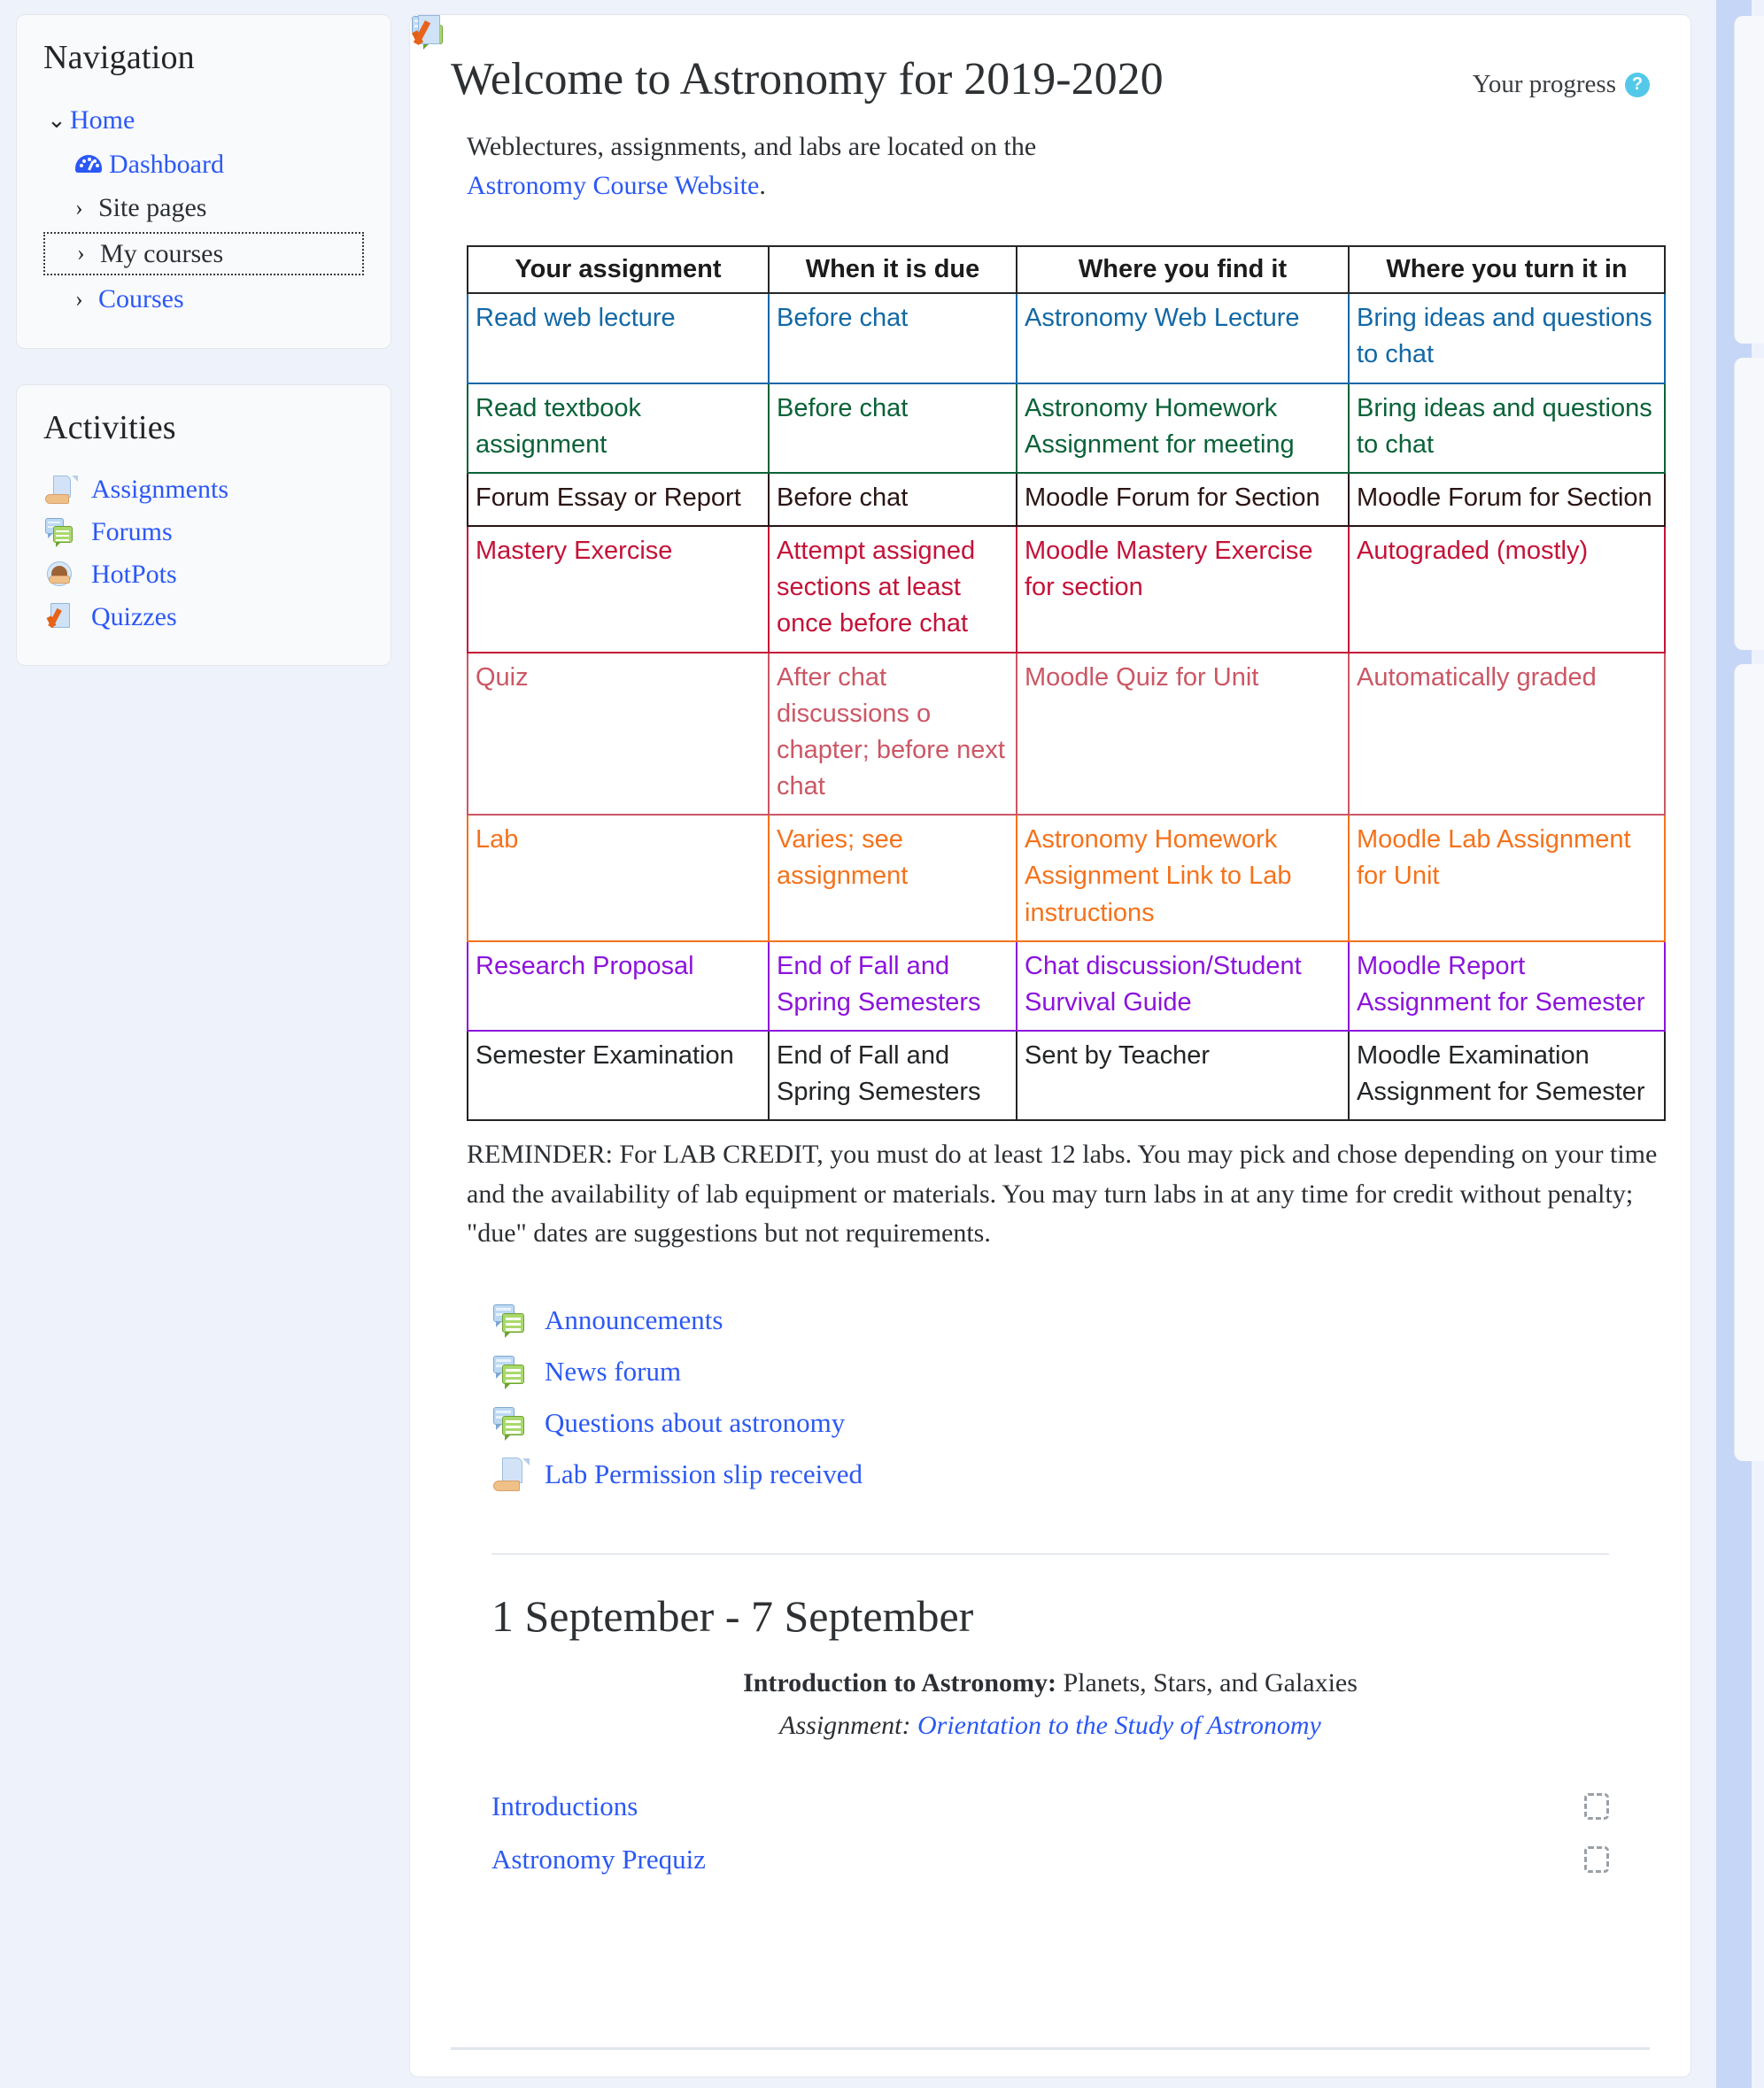 The width and height of the screenshot is (1764, 2088). Describe the element at coordinates (203, 617) in the screenshot. I see `activity-link-quizzes: Quizzes` at that location.